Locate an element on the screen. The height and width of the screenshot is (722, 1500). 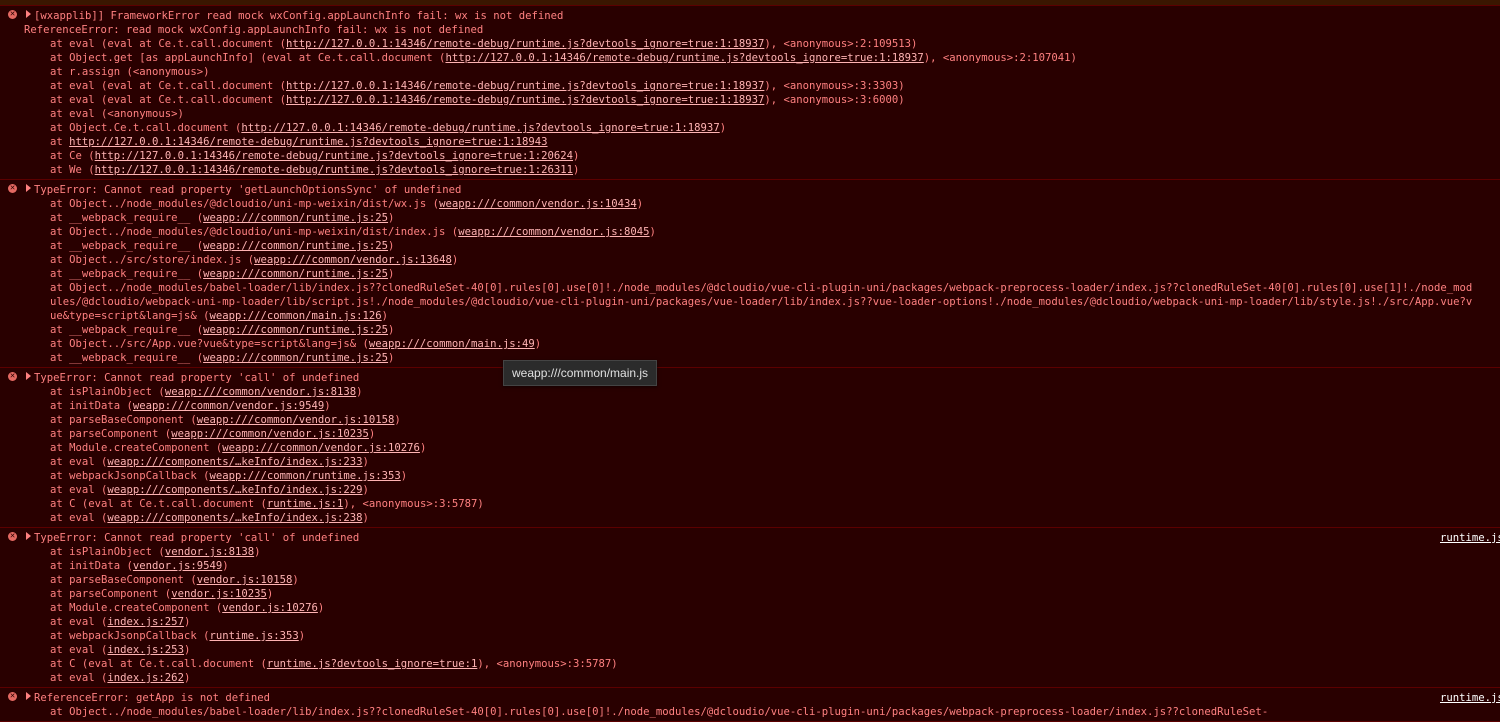
stack-frame-text: ), <anonymous>:3:5787) is located at coordinates (547, 664).